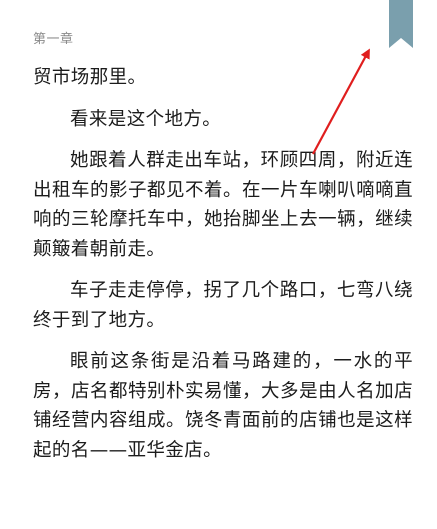 Image resolution: width=437 pixels, height=529 pixels. What do you see at coordinates (53, 39) in the screenshot?
I see `chapter-title: 第一章` at bounding box center [53, 39].